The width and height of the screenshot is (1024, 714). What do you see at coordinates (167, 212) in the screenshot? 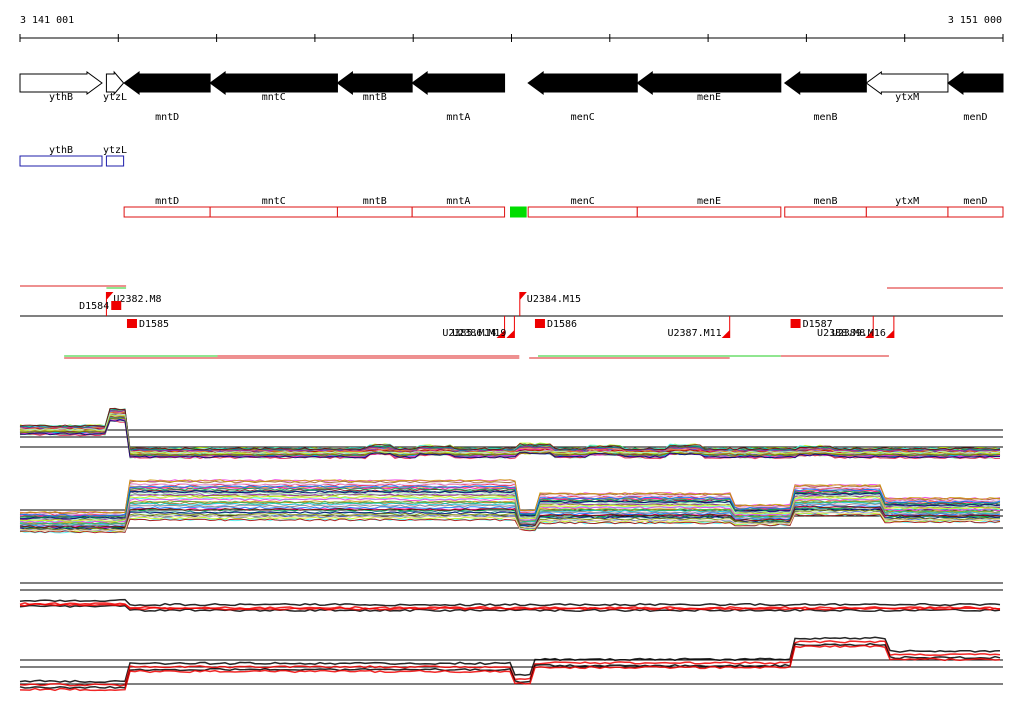
I see `minus-box-mntD` at bounding box center [167, 212].